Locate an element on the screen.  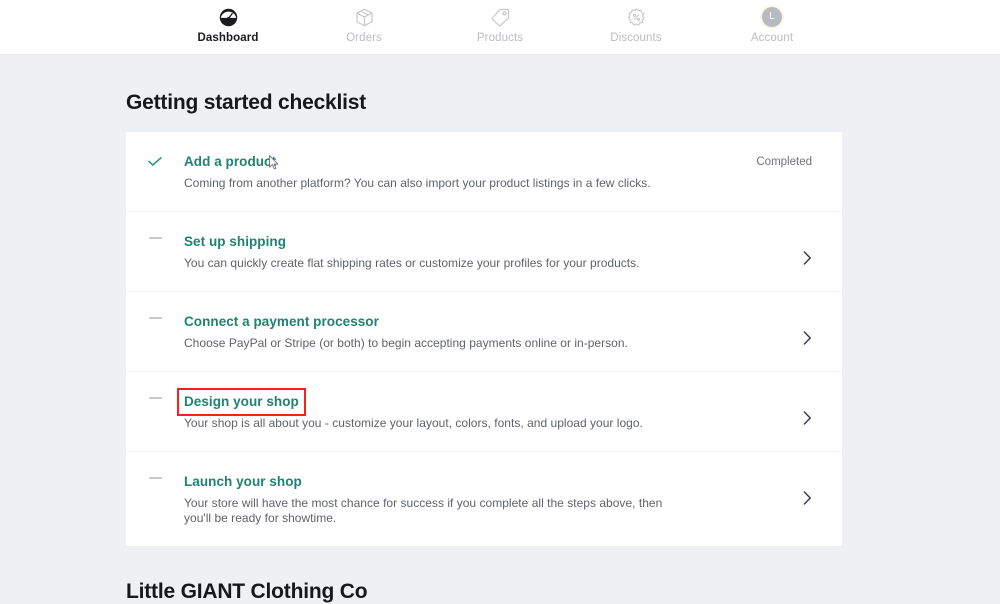
checklist-link-add-a-product: Add a product is located at coordinates (230, 162).